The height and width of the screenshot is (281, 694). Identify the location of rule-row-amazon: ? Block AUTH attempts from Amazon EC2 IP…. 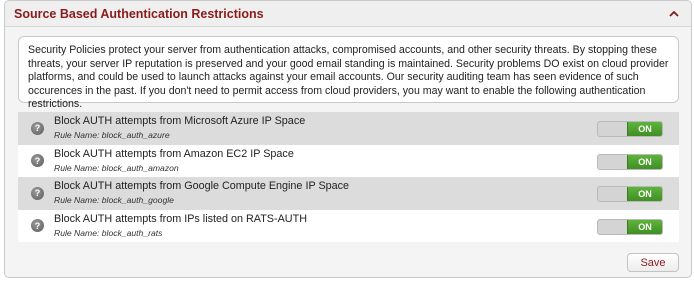
(348, 160).